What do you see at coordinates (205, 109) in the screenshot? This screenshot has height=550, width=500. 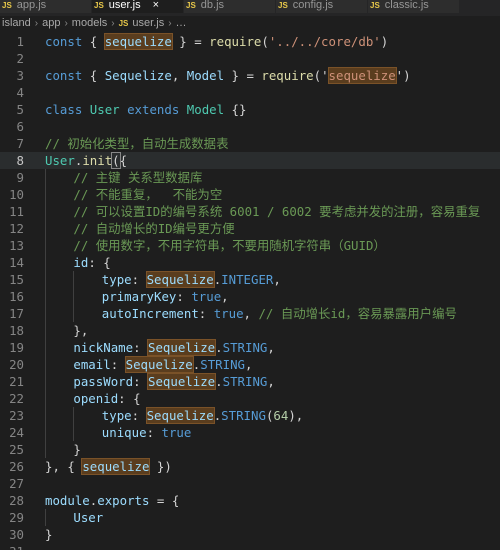 I see `code-token: Model` at bounding box center [205, 109].